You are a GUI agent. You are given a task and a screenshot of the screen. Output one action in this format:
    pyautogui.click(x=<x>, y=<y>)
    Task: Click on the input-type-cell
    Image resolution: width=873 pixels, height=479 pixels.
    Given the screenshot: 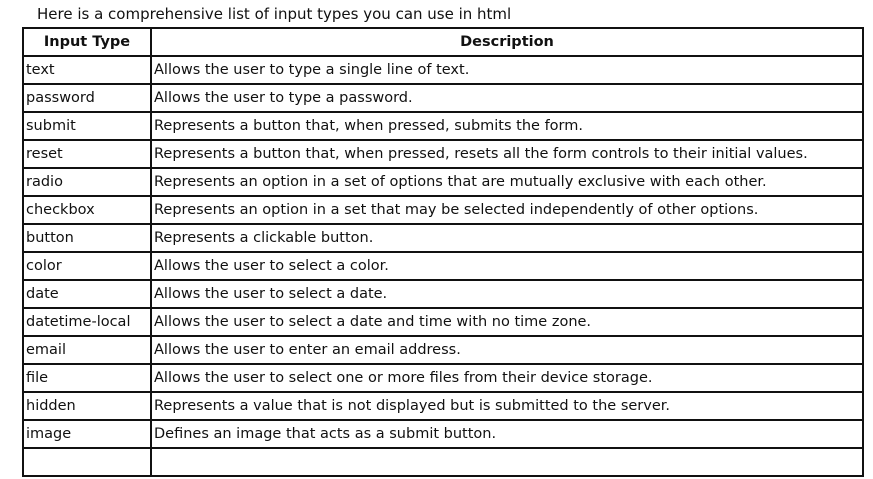 What is the action you would take?
    pyautogui.click(x=87, y=462)
    